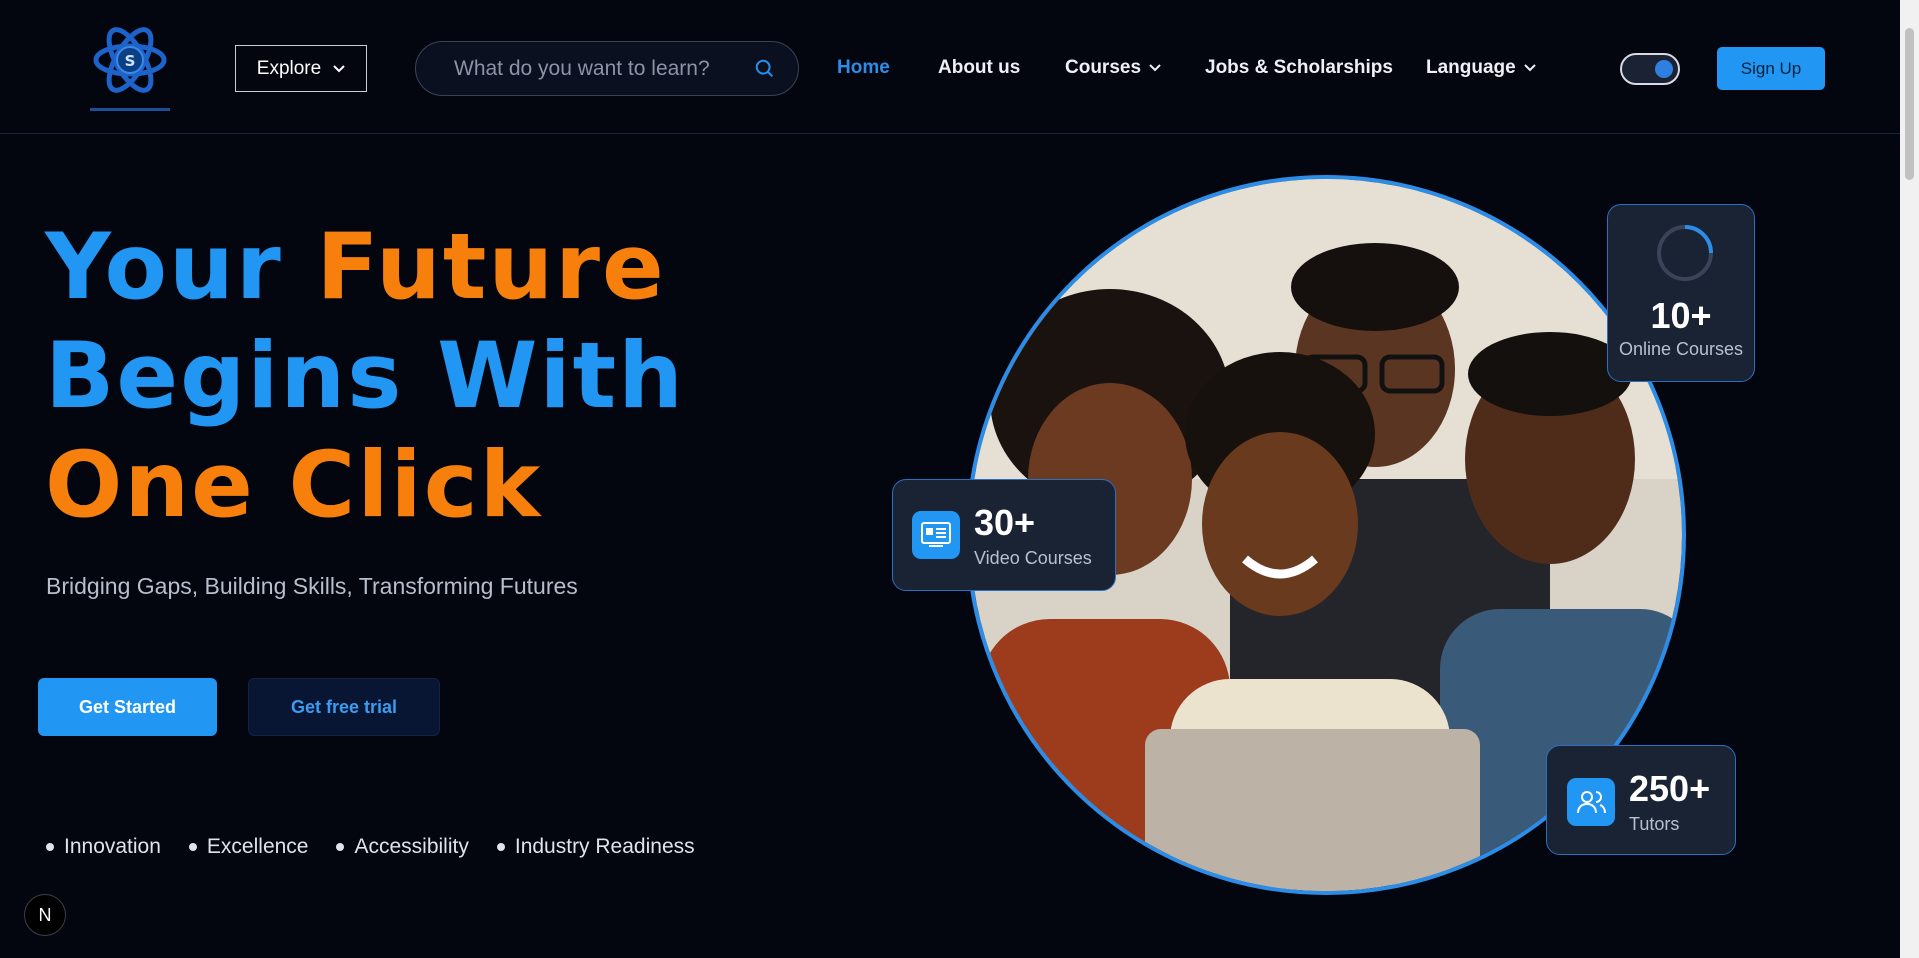 The height and width of the screenshot is (958, 1919). Describe the element at coordinates (164, 267) in the screenshot. I see `headline-word: Your` at that location.